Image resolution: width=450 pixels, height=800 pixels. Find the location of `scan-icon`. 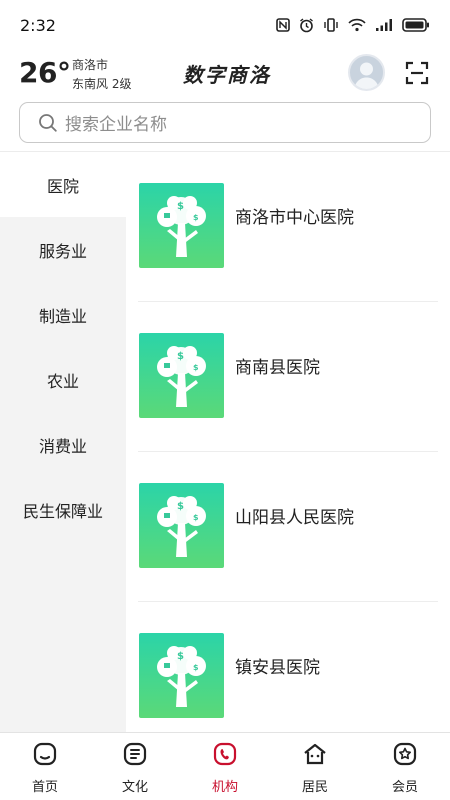

scan-icon is located at coordinates (417, 73).